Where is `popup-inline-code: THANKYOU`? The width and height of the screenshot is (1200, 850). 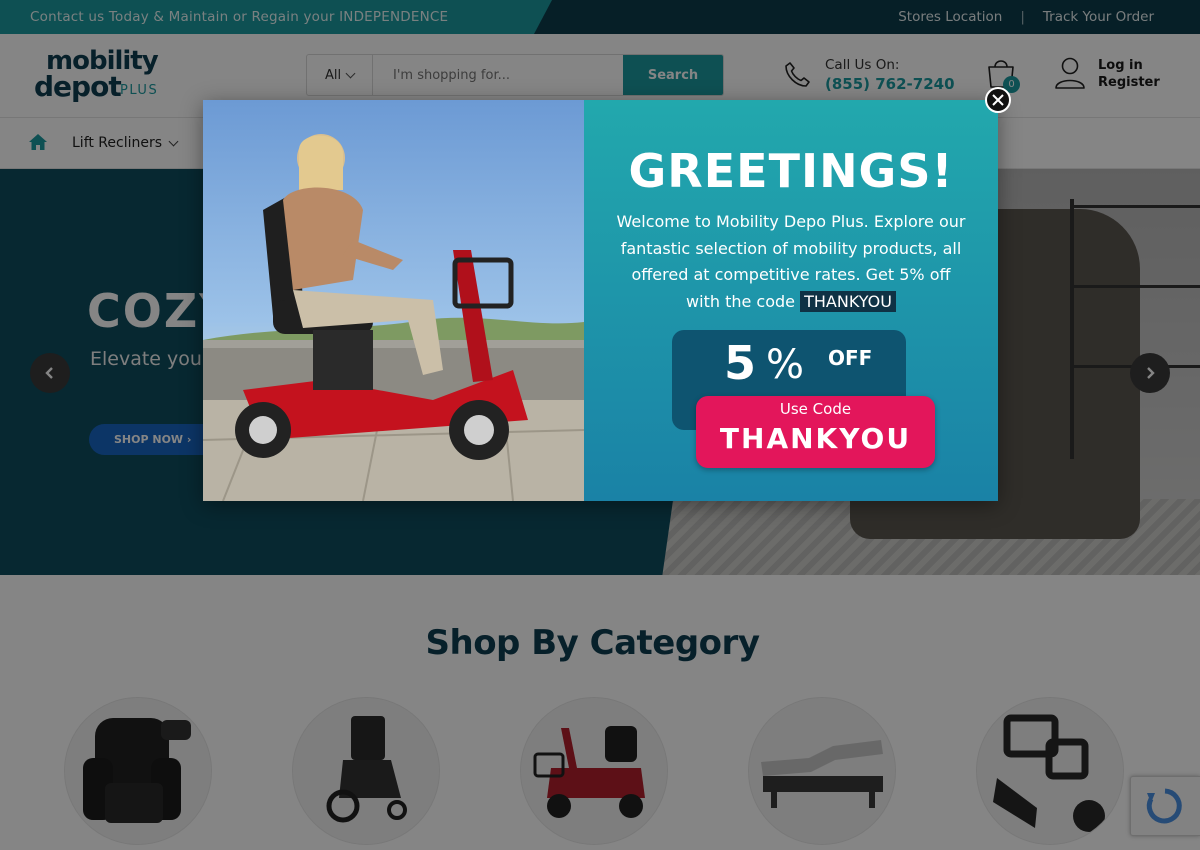
popup-inline-code: THANKYOU is located at coordinates (848, 301).